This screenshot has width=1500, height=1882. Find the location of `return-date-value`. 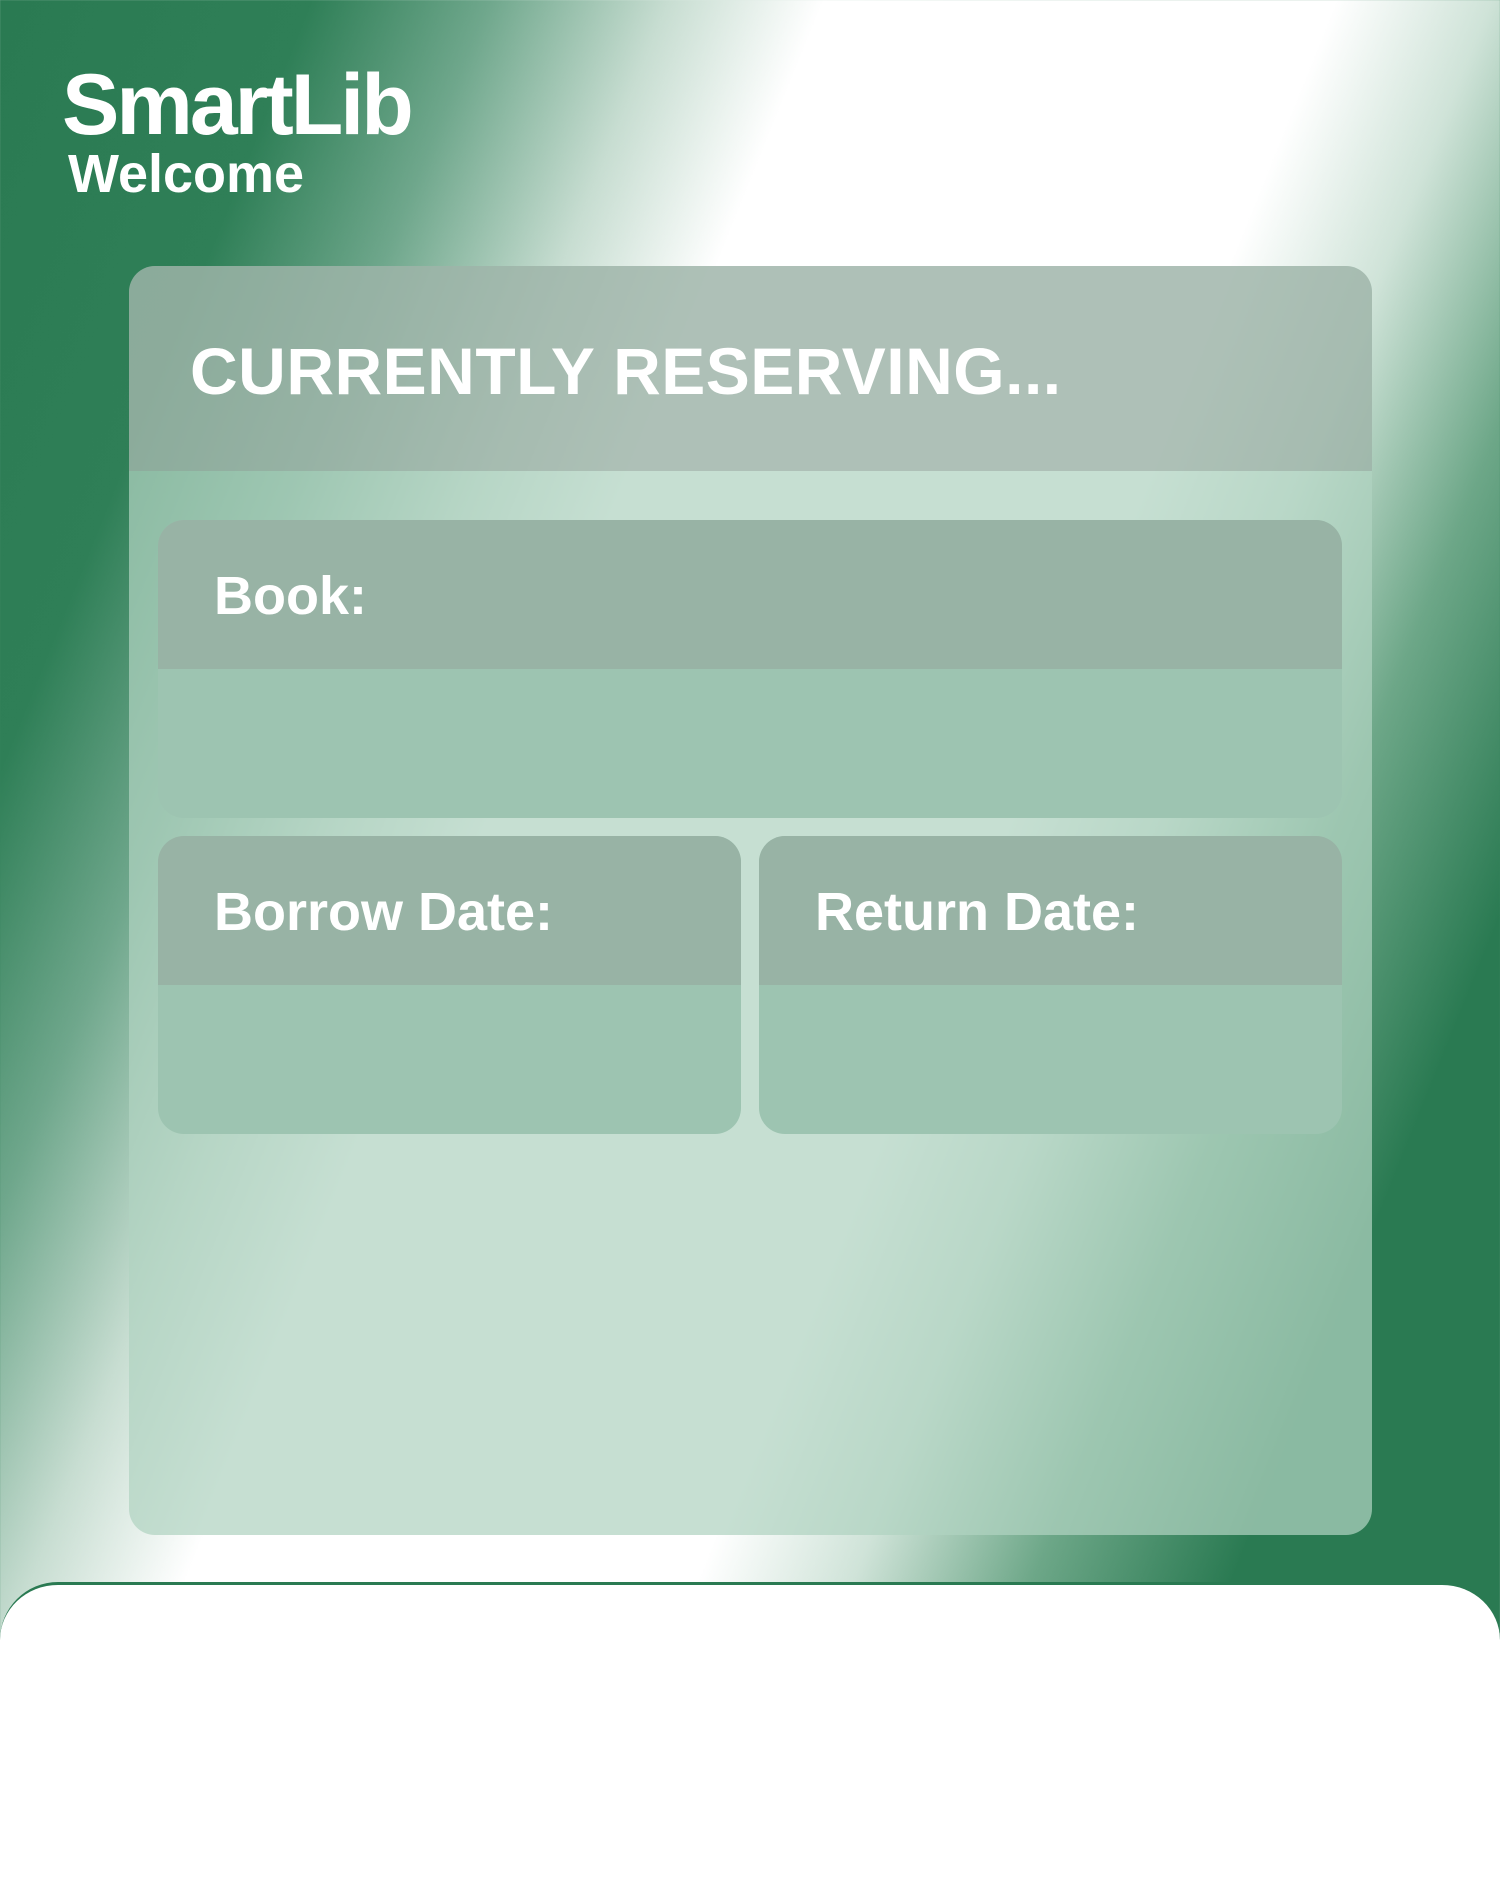

return-date-value is located at coordinates (1050, 1059).